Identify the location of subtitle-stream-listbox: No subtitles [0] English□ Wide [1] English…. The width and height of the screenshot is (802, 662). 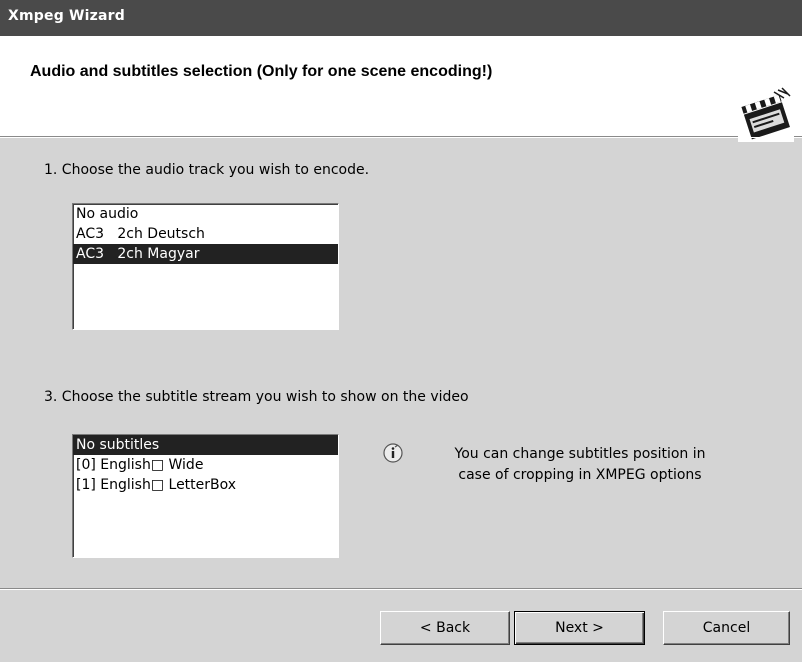
(205, 496).